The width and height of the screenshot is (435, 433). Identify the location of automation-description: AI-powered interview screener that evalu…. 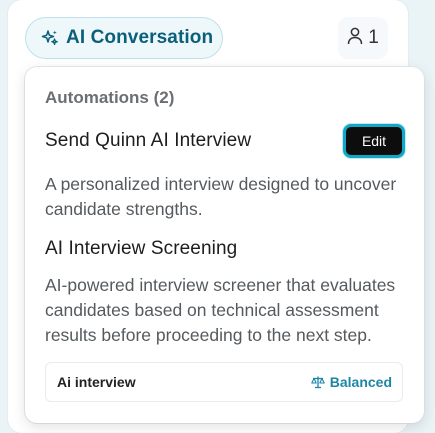
(220, 310).